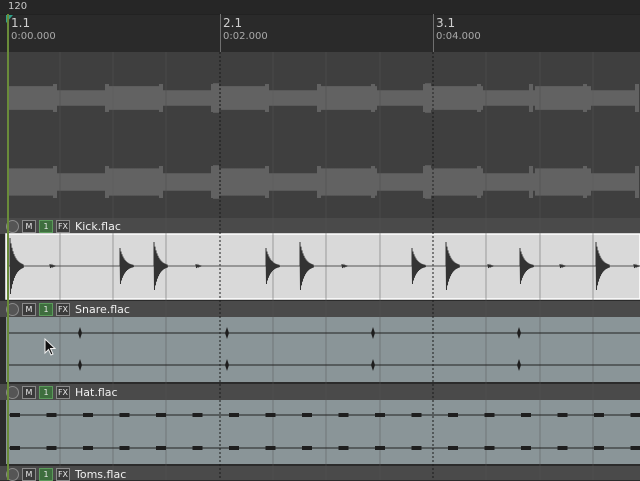  Describe the element at coordinates (320, 7) in the screenshot. I see `tempo-lane: 120` at that location.